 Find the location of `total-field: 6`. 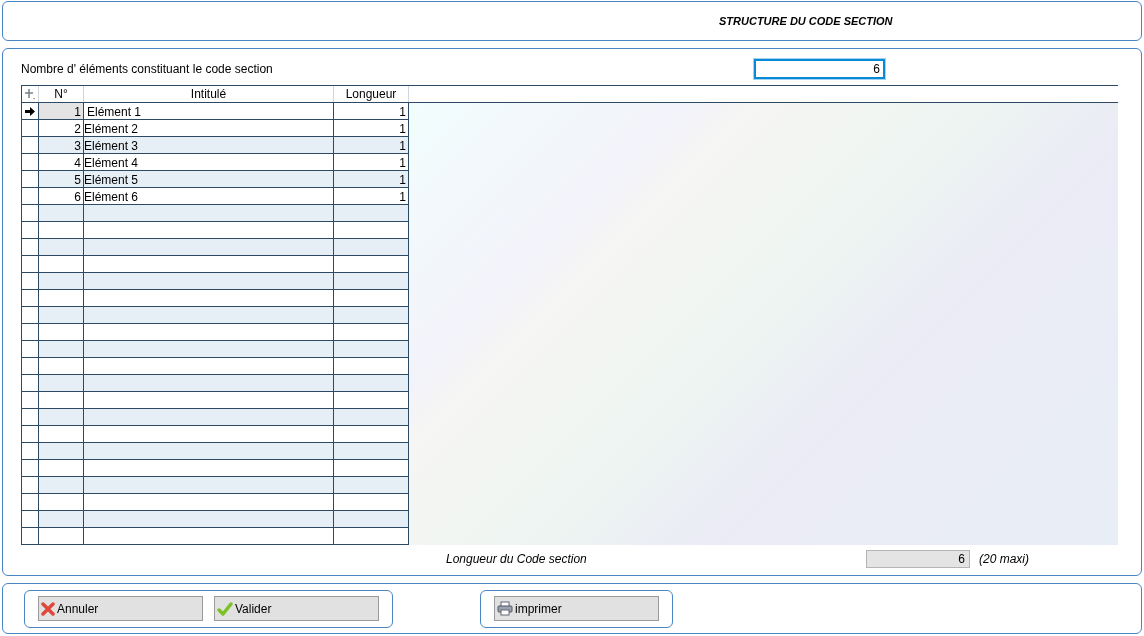

total-field: 6 is located at coordinates (918, 559).